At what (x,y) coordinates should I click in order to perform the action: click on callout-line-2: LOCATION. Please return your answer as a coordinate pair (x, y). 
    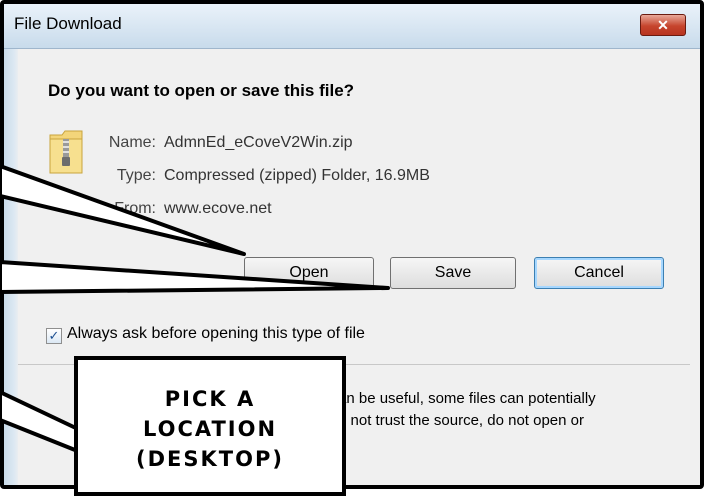
    Looking at the image, I should click on (210, 429).